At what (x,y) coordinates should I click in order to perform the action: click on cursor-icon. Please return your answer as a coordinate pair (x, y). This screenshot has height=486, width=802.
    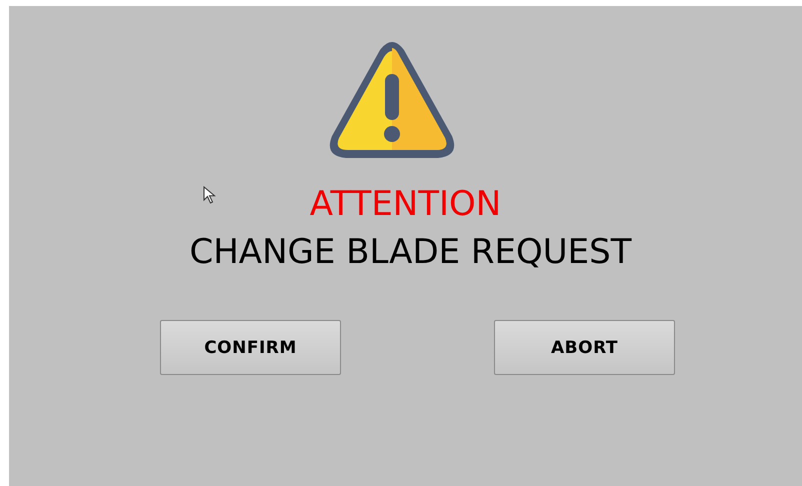
    Looking at the image, I should click on (210, 195).